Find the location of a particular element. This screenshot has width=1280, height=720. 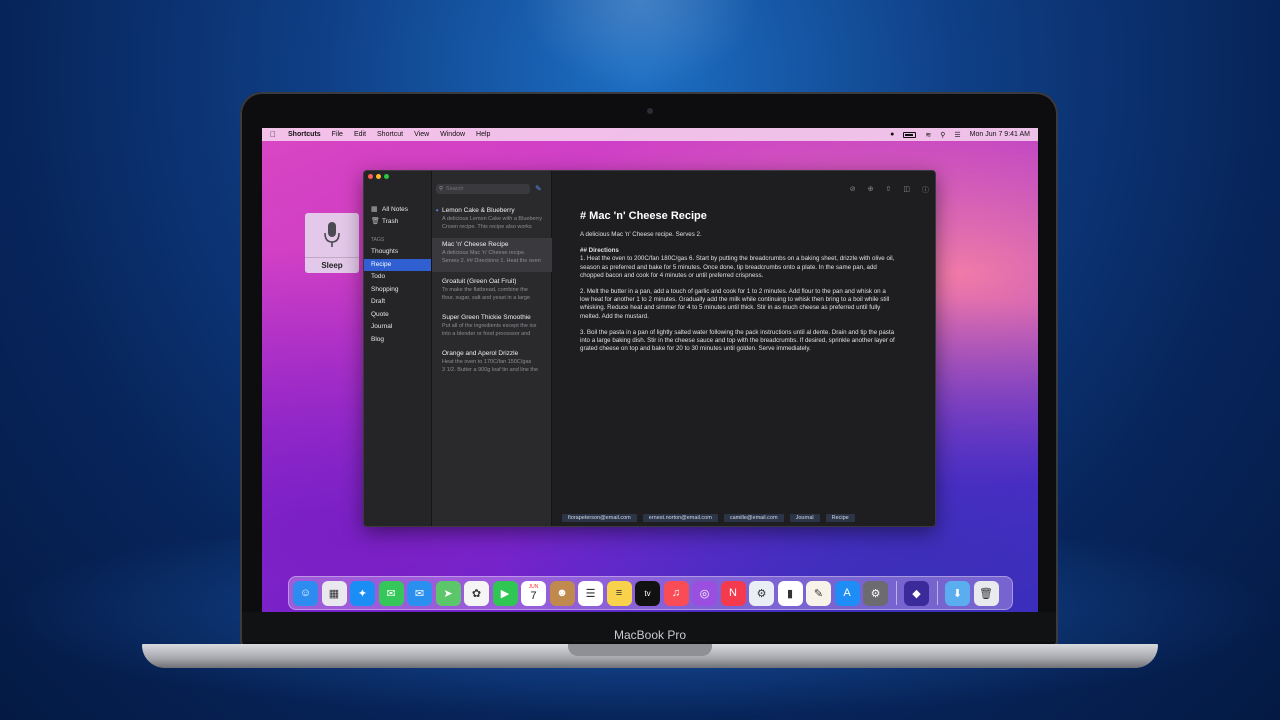

news-icon: N is located at coordinates (733, 593).